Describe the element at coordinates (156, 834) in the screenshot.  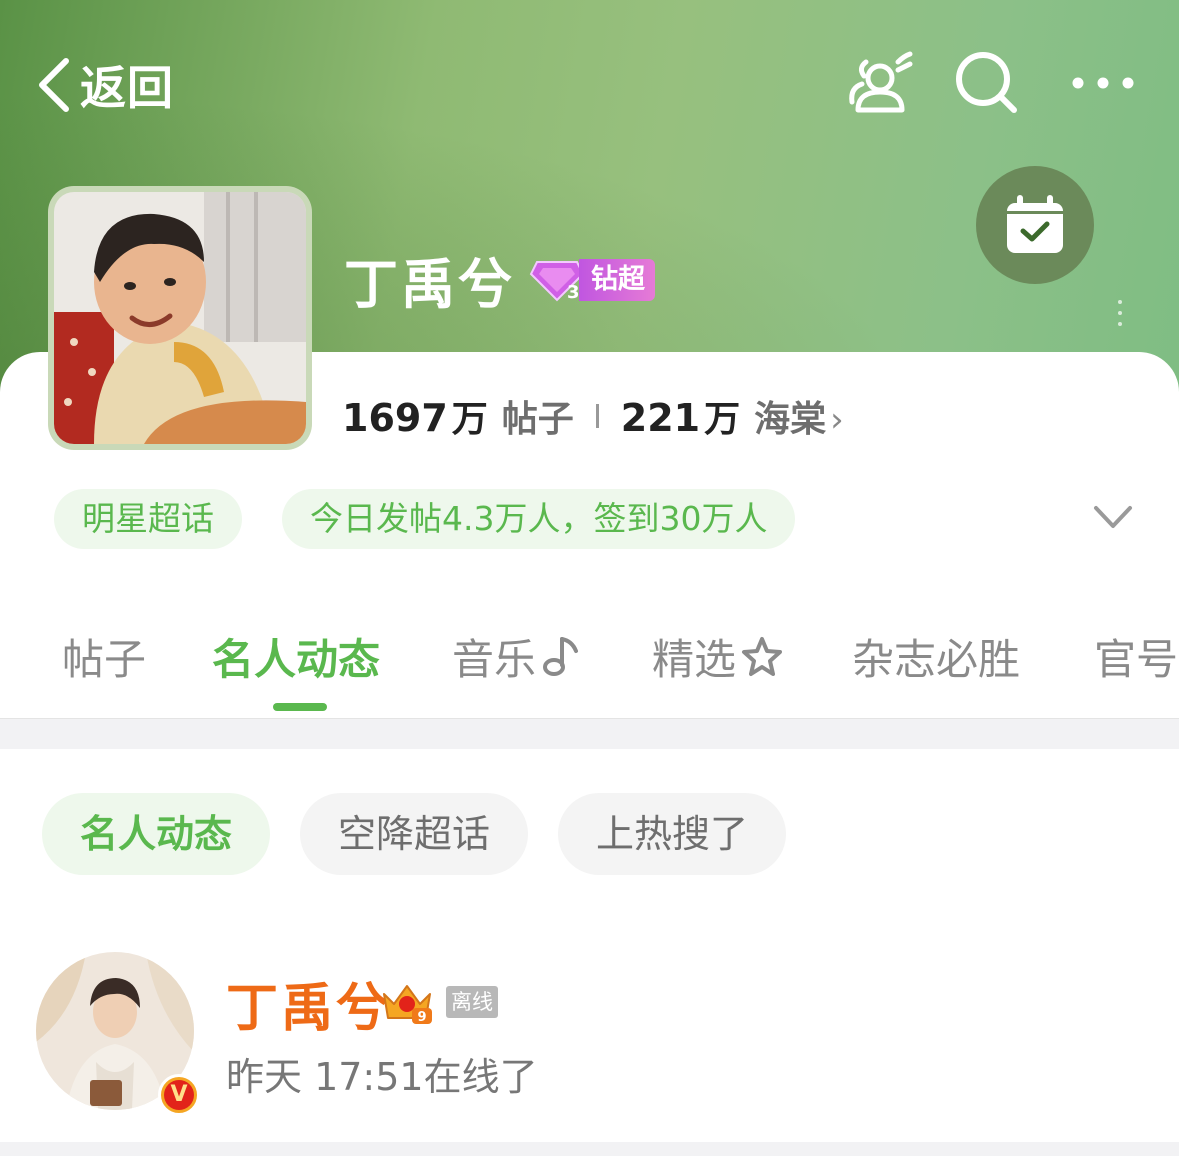
I see `subtab-celebrity-news: 名人动态` at that location.